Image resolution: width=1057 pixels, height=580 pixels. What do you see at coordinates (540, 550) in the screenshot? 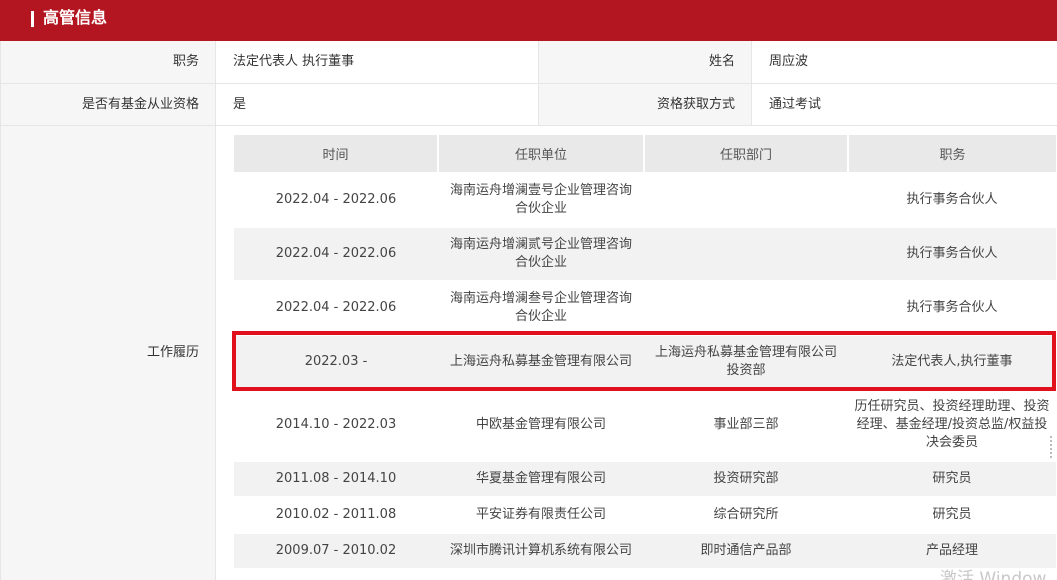
I see `cell-org: 深圳市腾讯计算机系统有限公司` at bounding box center [540, 550].